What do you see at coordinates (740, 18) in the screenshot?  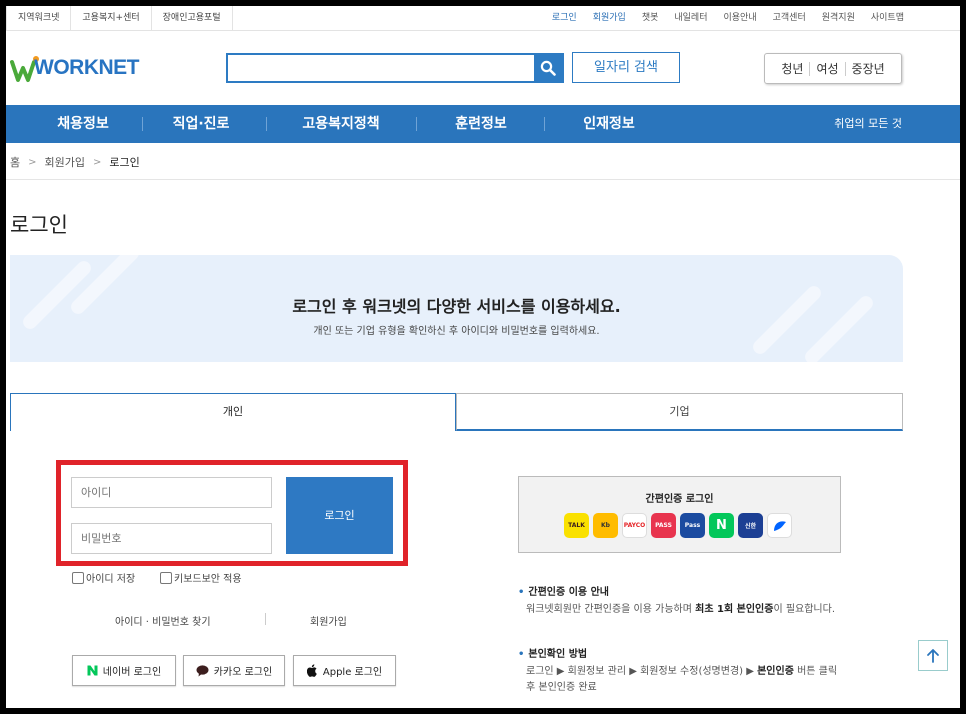 I see `util-link-guide: 이용안내` at bounding box center [740, 18].